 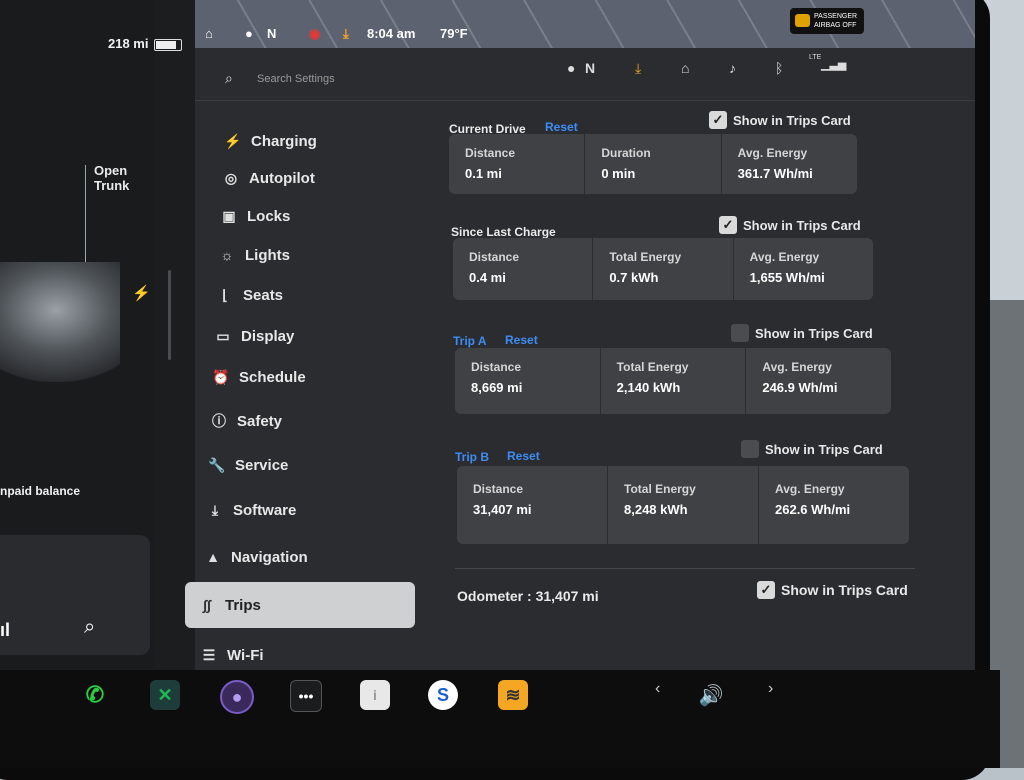 What do you see at coordinates (770, 689) in the screenshot?
I see `volume-up-chevron-icon: ›` at bounding box center [770, 689].